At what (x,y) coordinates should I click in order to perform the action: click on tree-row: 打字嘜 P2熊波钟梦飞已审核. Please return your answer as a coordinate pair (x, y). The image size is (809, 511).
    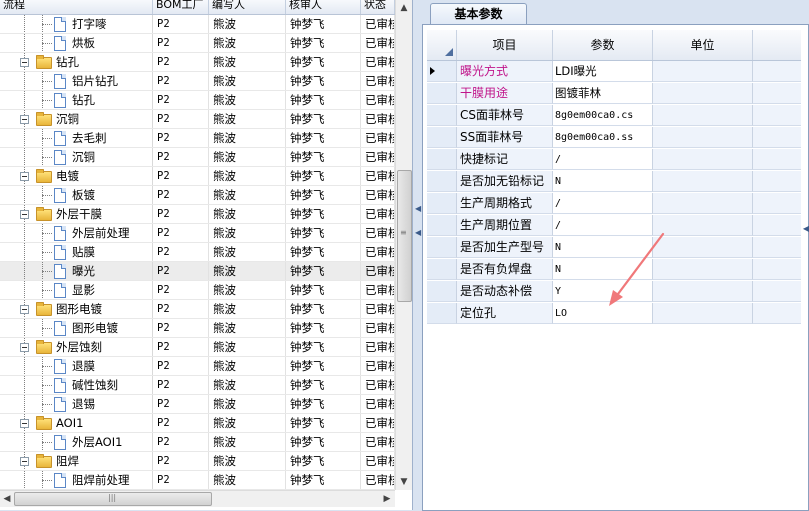
    Looking at the image, I should click on (197, 24).